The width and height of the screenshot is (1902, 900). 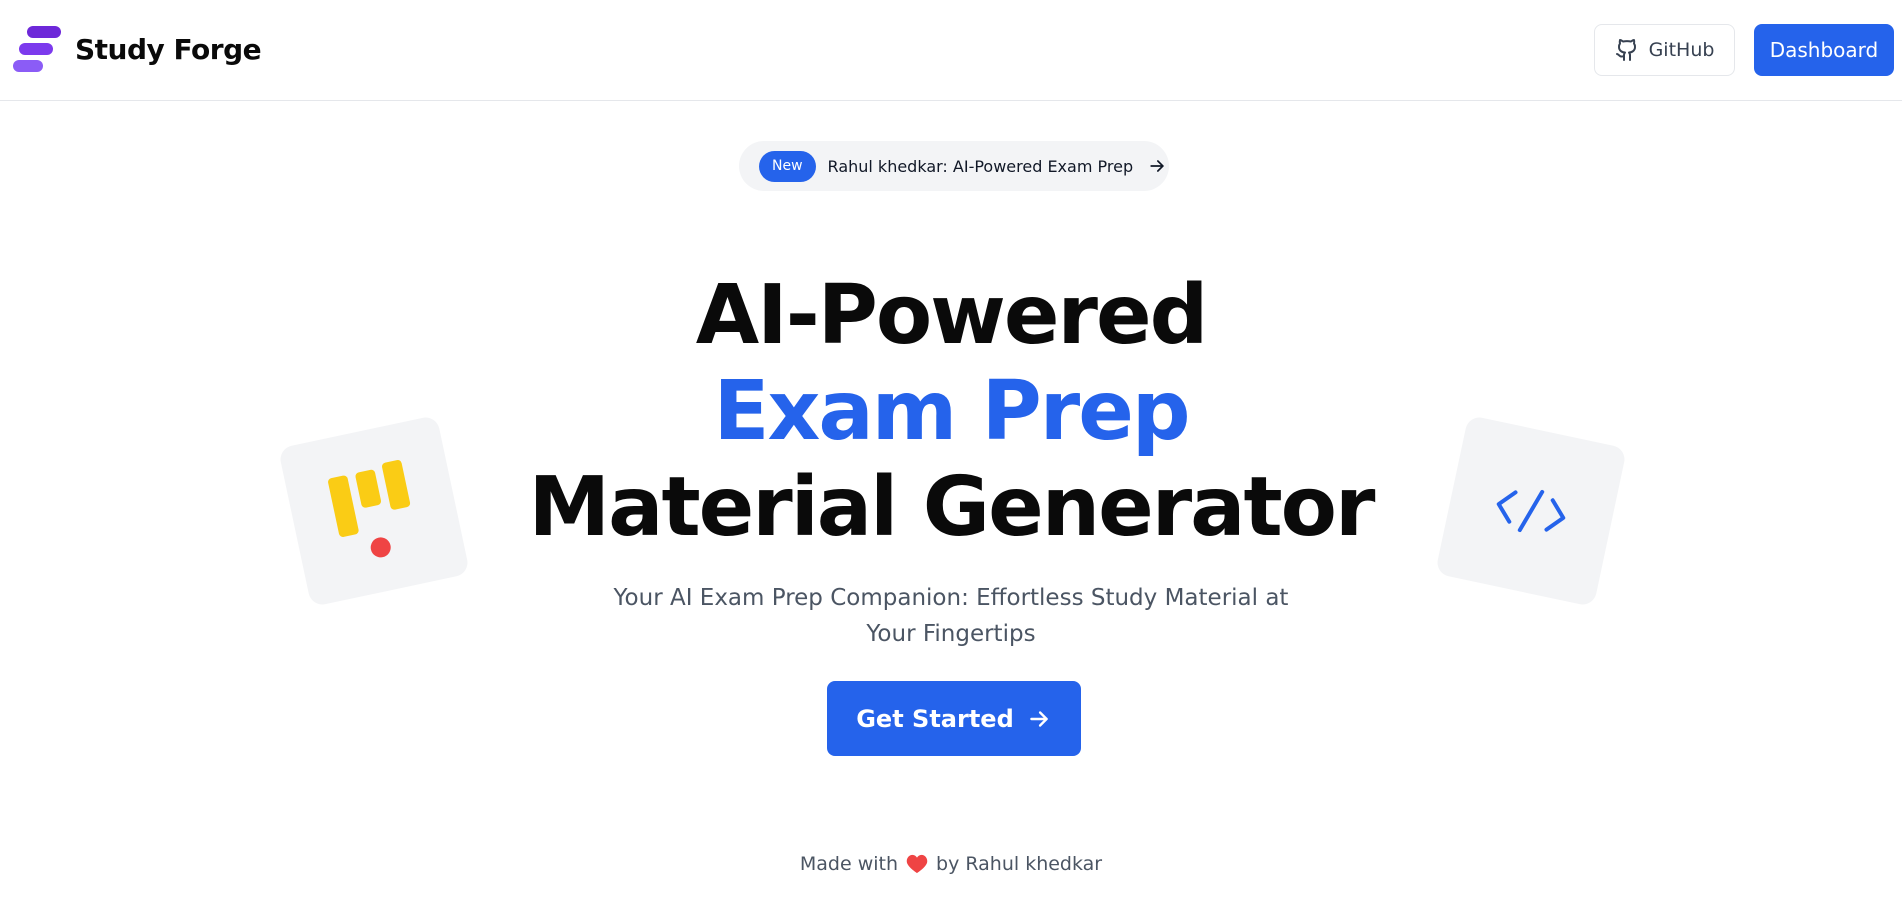 I want to click on hero-title-accent: Exam Prep, so click(x=951, y=411).